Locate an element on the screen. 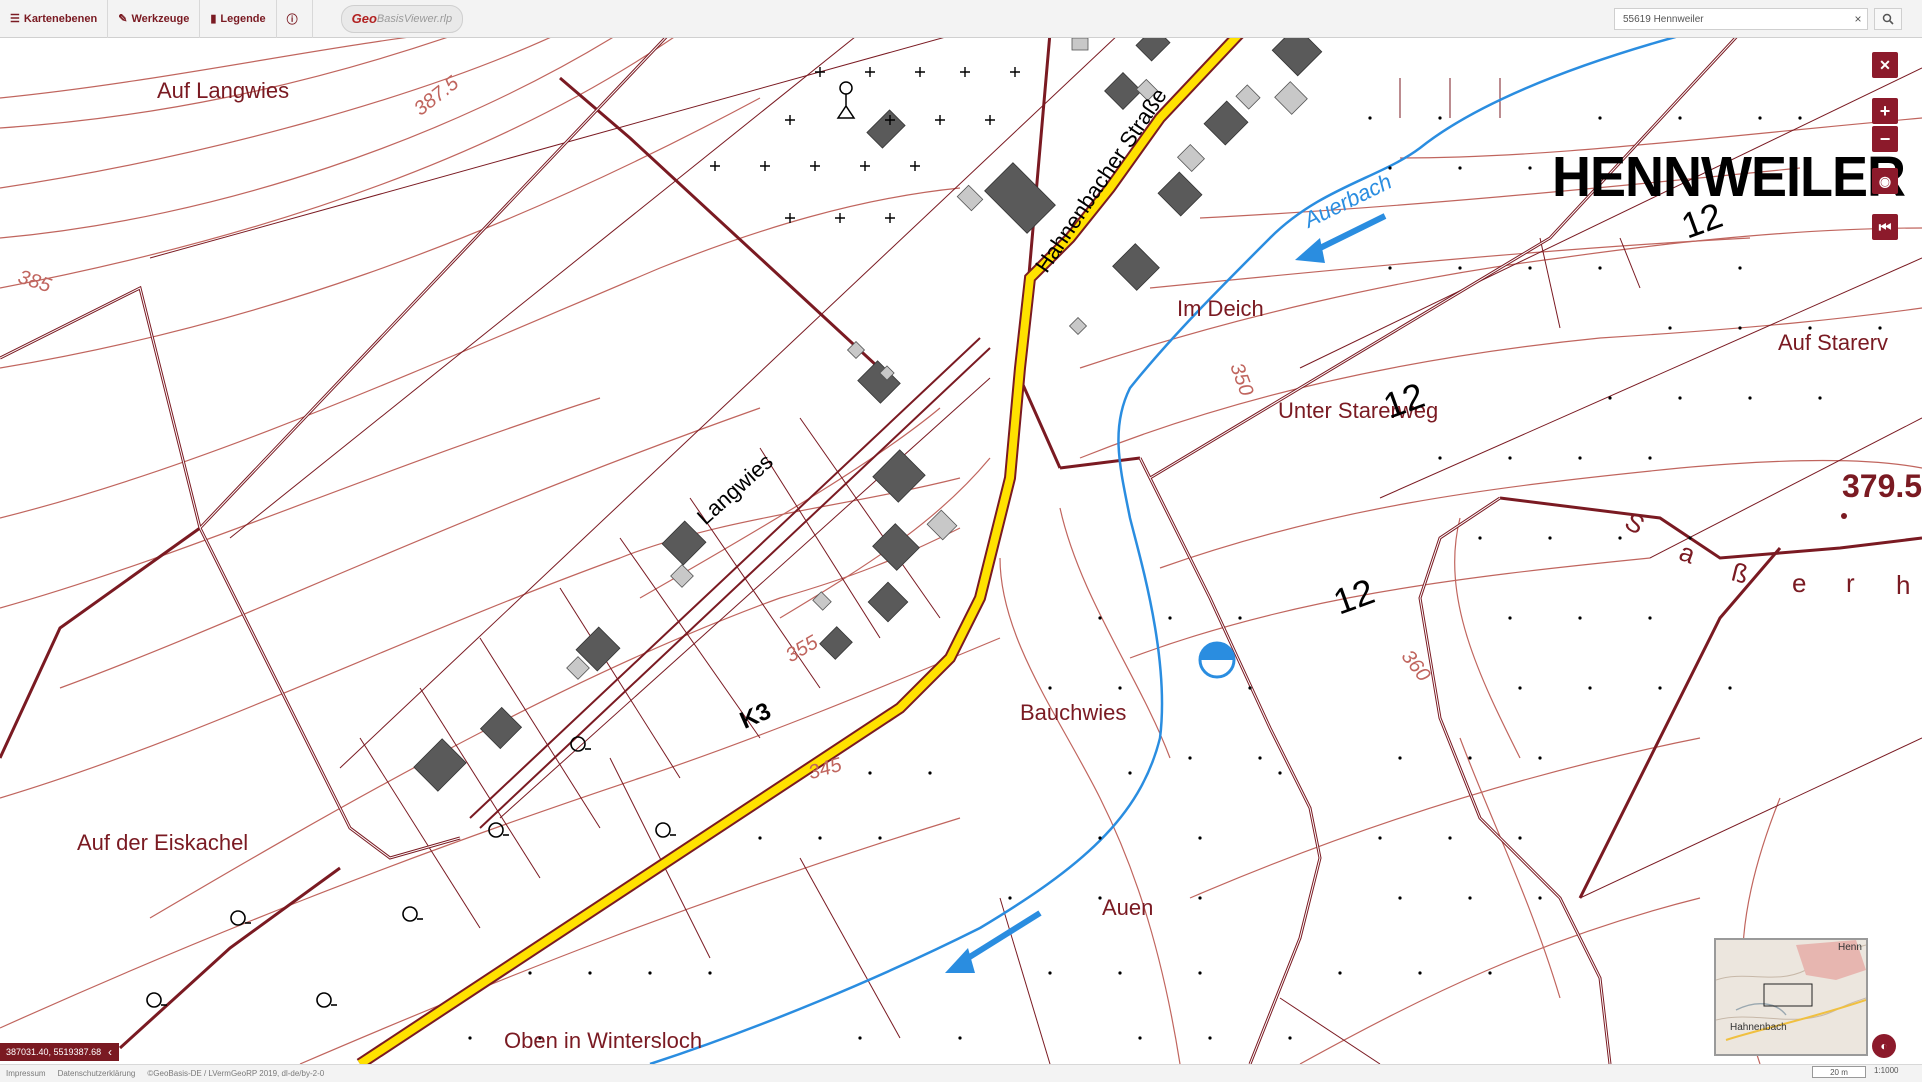  overview-map-graphic is located at coordinates (1791, 997).